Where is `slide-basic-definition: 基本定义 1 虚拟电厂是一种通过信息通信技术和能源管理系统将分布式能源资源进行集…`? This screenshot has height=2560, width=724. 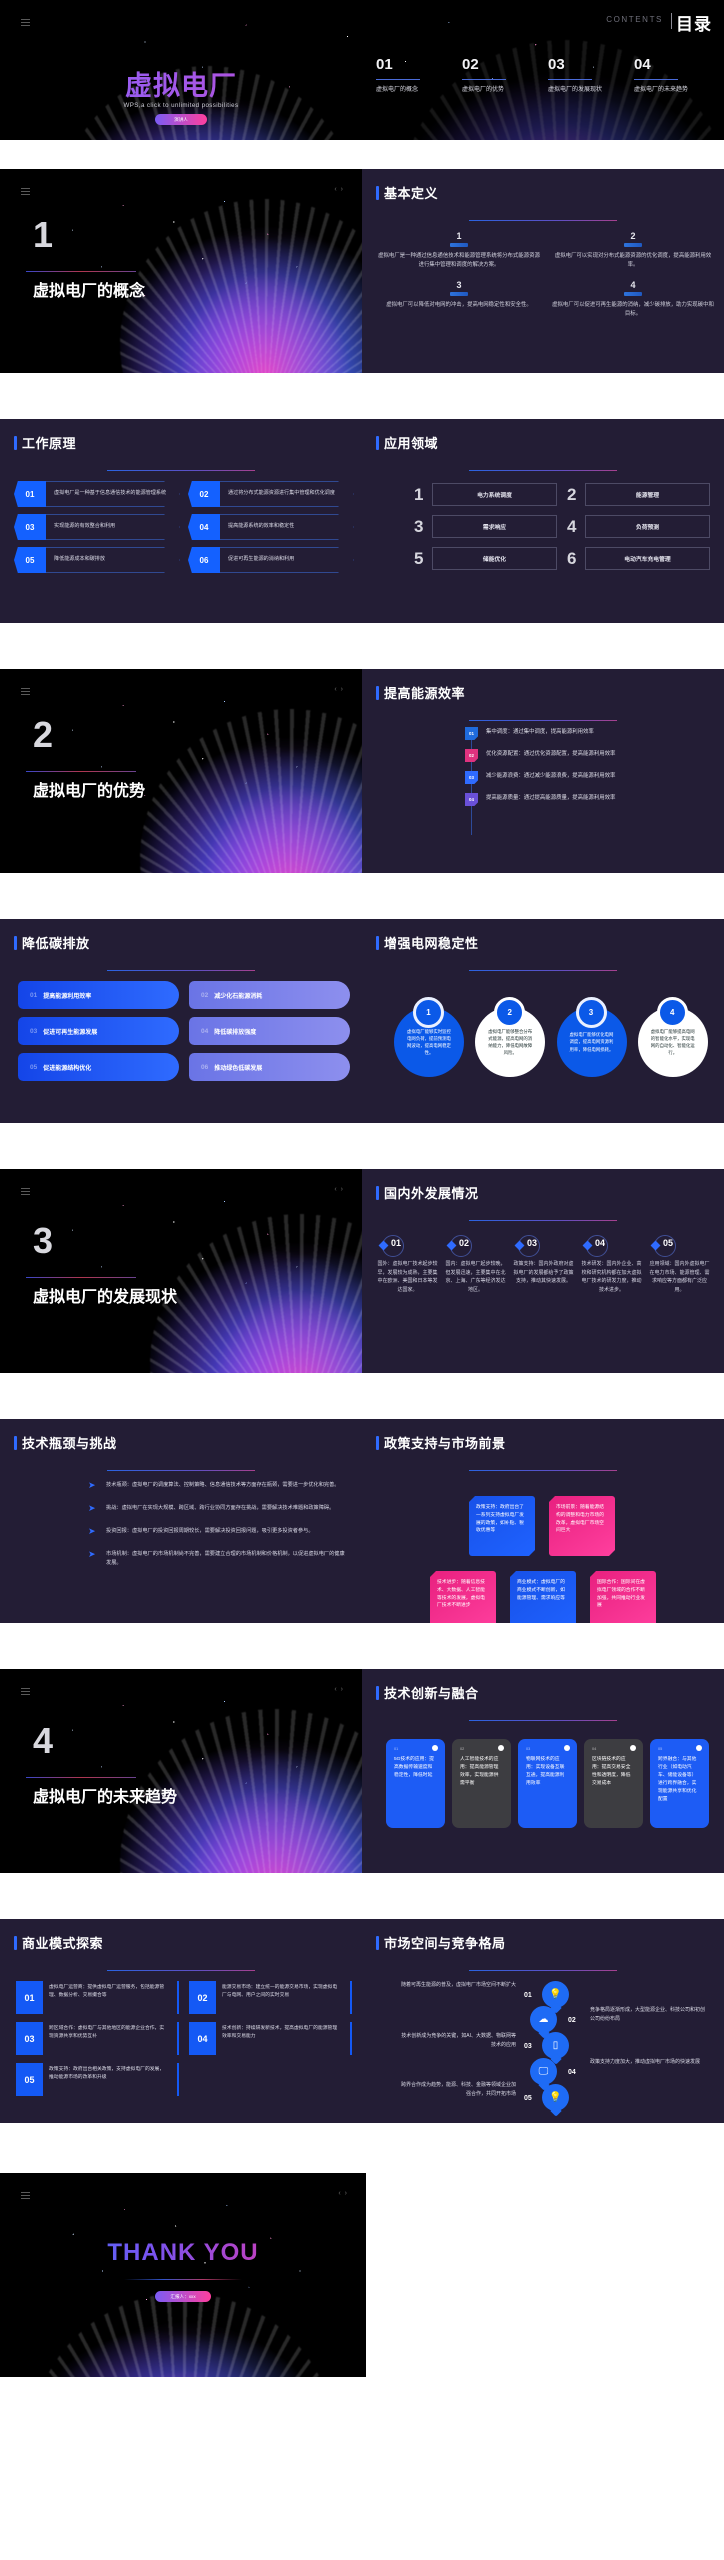 slide-basic-definition: 基本定义 1 虚拟电厂是一种通过信息通信技术和能源管理系统将分布式能源资源进行集… is located at coordinates (543, 271).